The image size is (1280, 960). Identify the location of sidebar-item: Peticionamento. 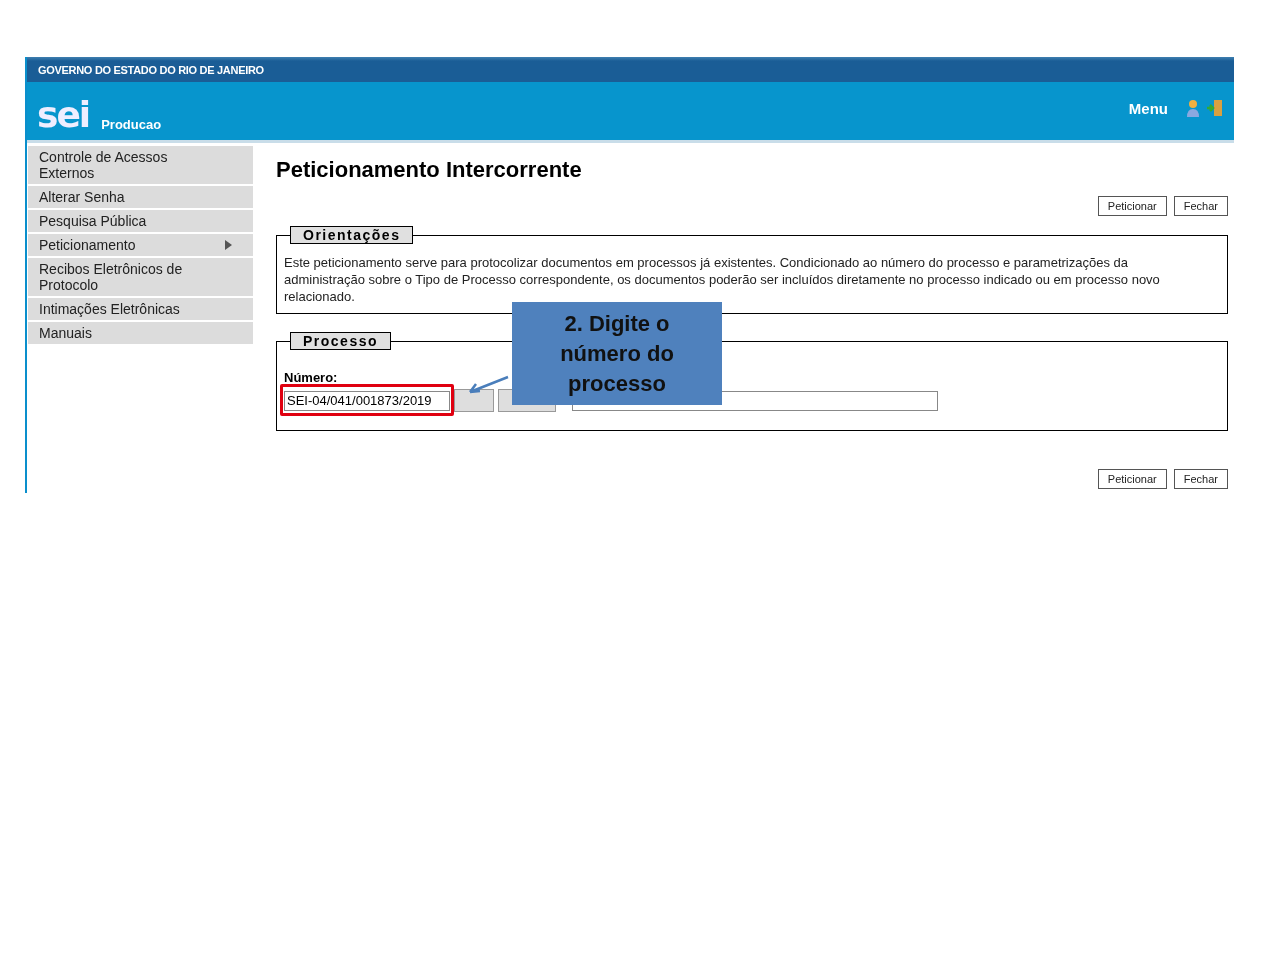
(87, 245).